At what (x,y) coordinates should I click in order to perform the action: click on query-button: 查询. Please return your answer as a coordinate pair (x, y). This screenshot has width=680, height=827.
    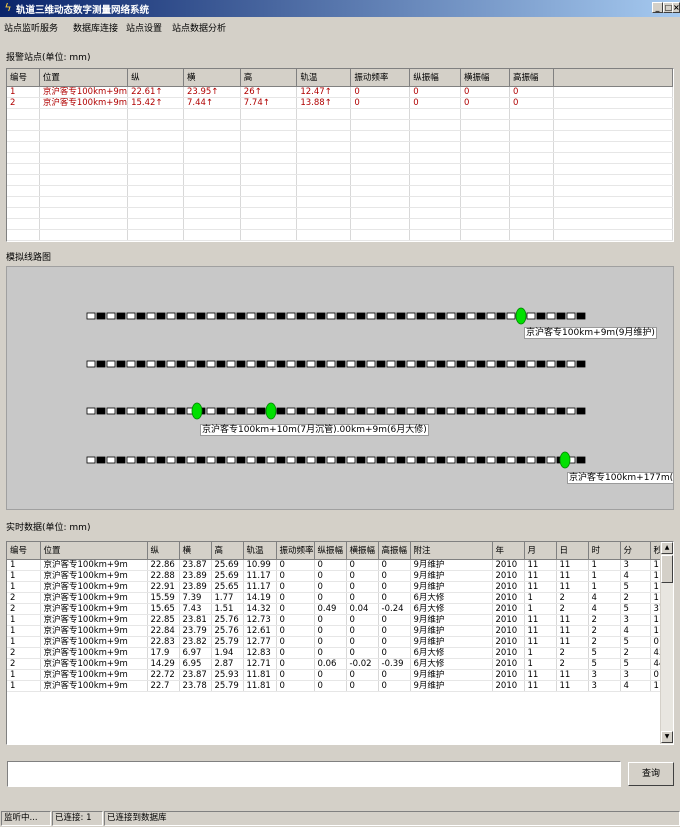
    Looking at the image, I should click on (651, 774).